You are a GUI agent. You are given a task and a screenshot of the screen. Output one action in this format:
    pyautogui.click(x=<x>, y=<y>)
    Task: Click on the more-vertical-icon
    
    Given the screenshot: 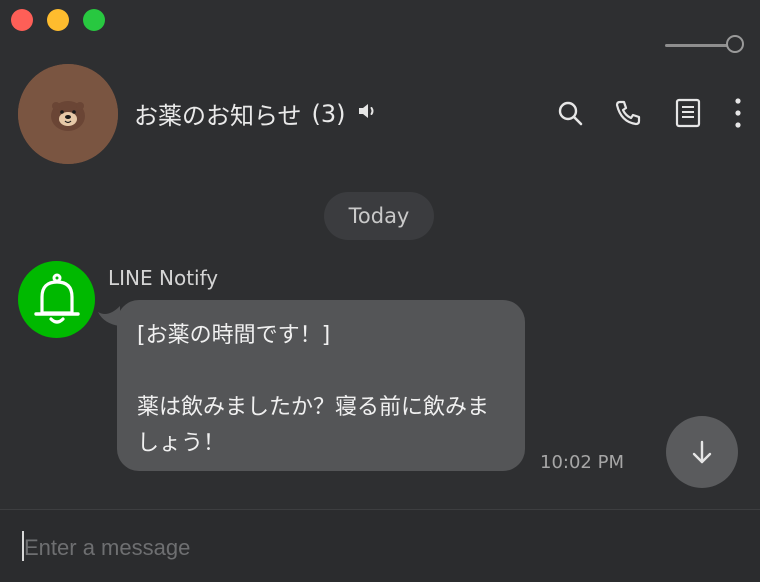 What is the action you would take?
    pyautogui.click(x=738, y=113)
    